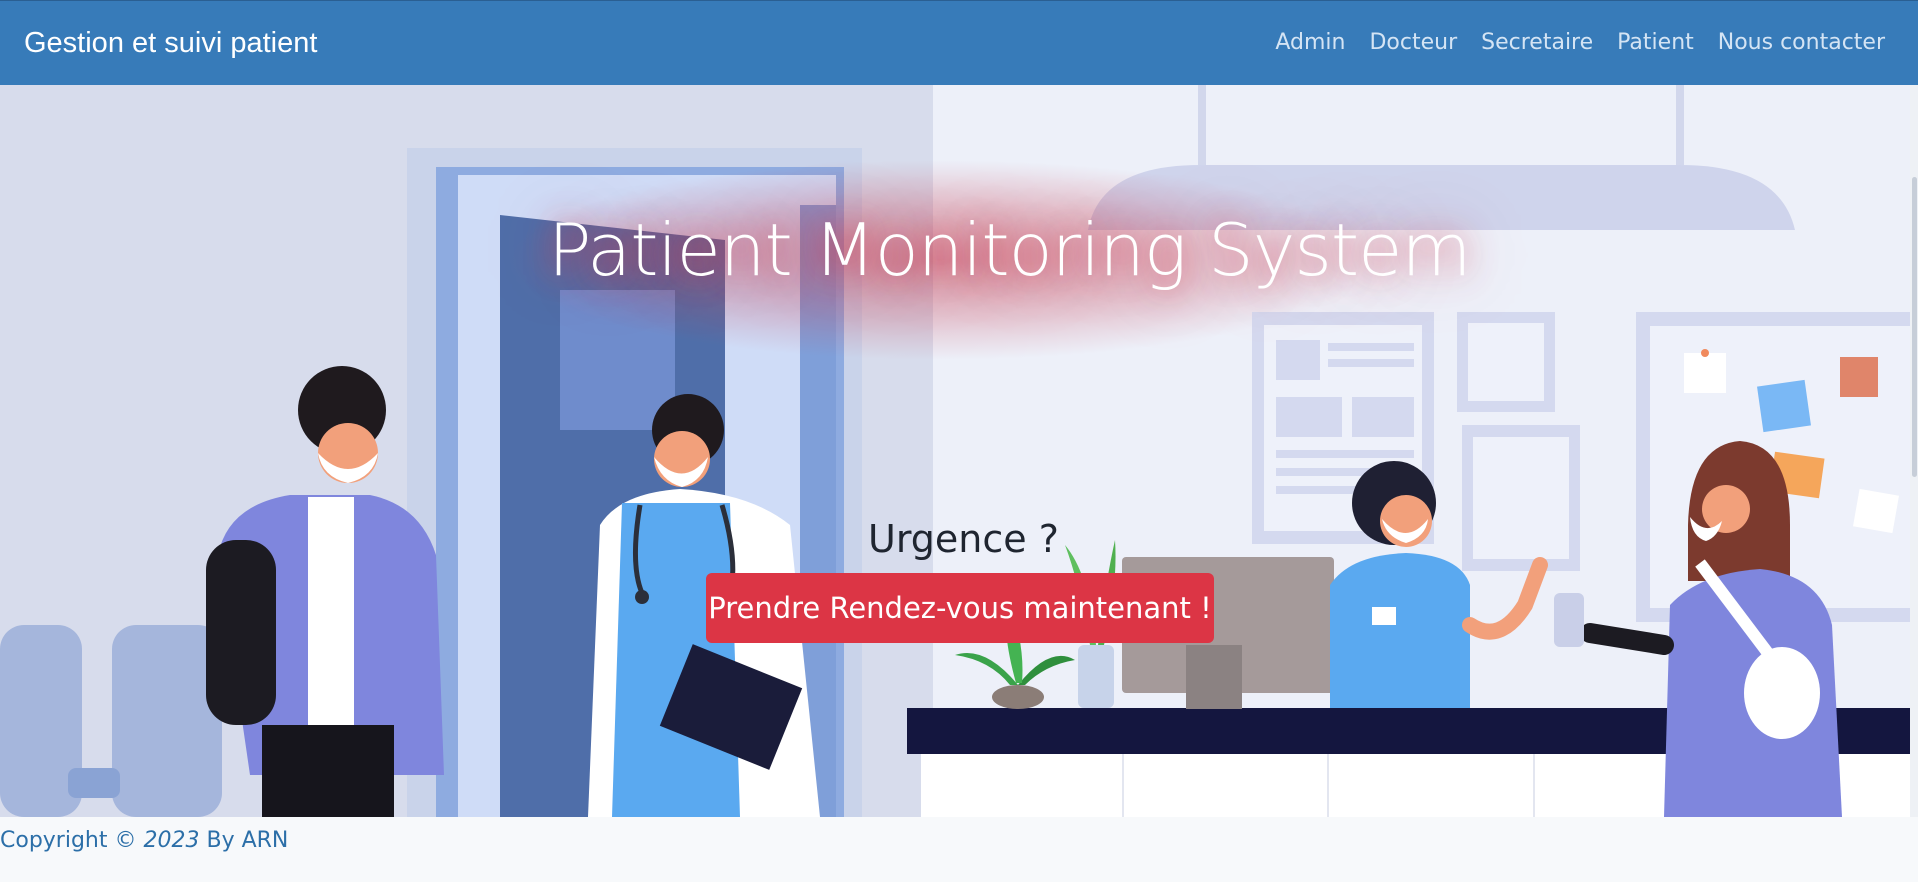 The height and width of the screenshot is (882, 1918). Describe the element at coordinates (171, 840) in the screenshot. I see `copyright-year: 2023` at that location.